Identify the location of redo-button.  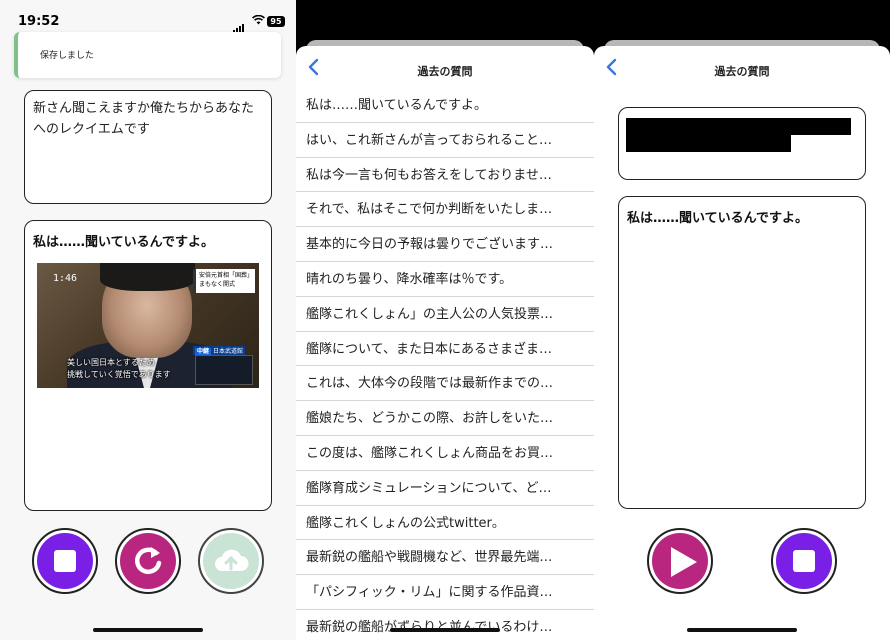
(148, 561).